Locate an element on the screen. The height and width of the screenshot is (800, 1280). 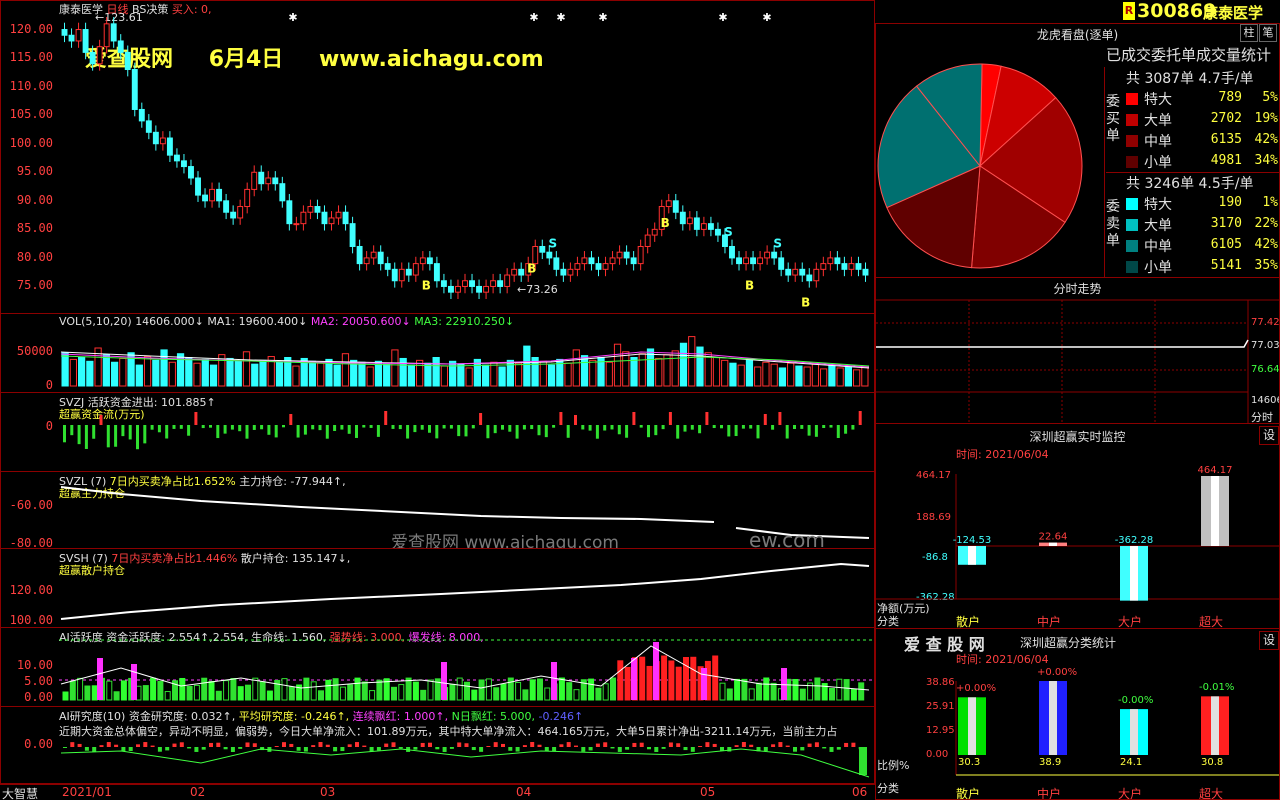
classify-bar-chart is located at coordinates (1117, 728).